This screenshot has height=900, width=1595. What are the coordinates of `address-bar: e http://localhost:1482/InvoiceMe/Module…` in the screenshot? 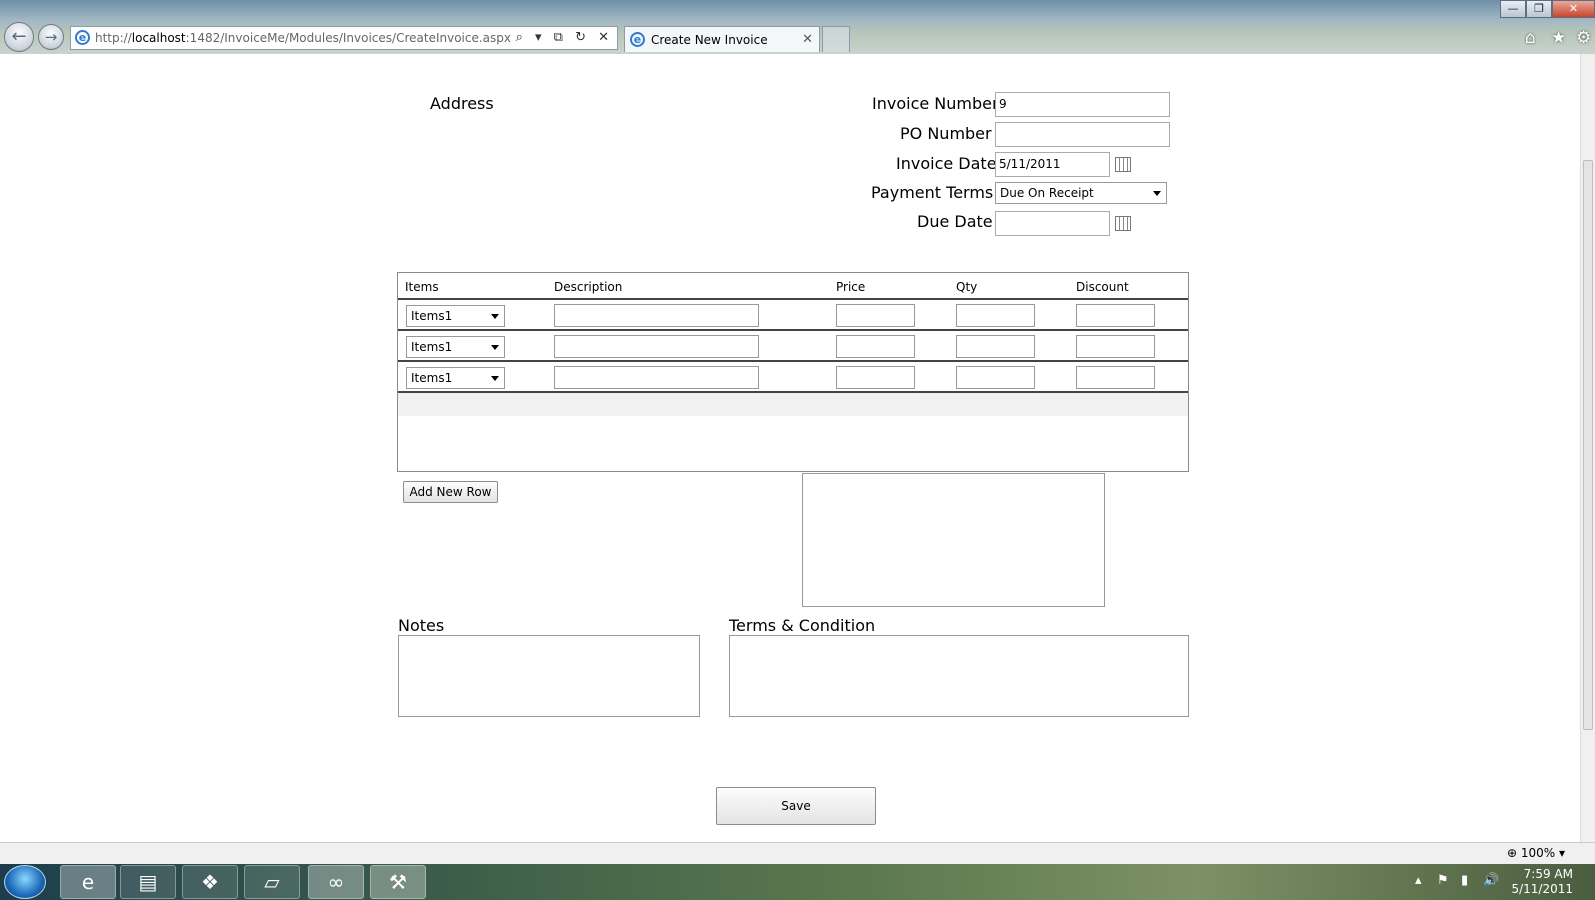 It's located at (344, 38).